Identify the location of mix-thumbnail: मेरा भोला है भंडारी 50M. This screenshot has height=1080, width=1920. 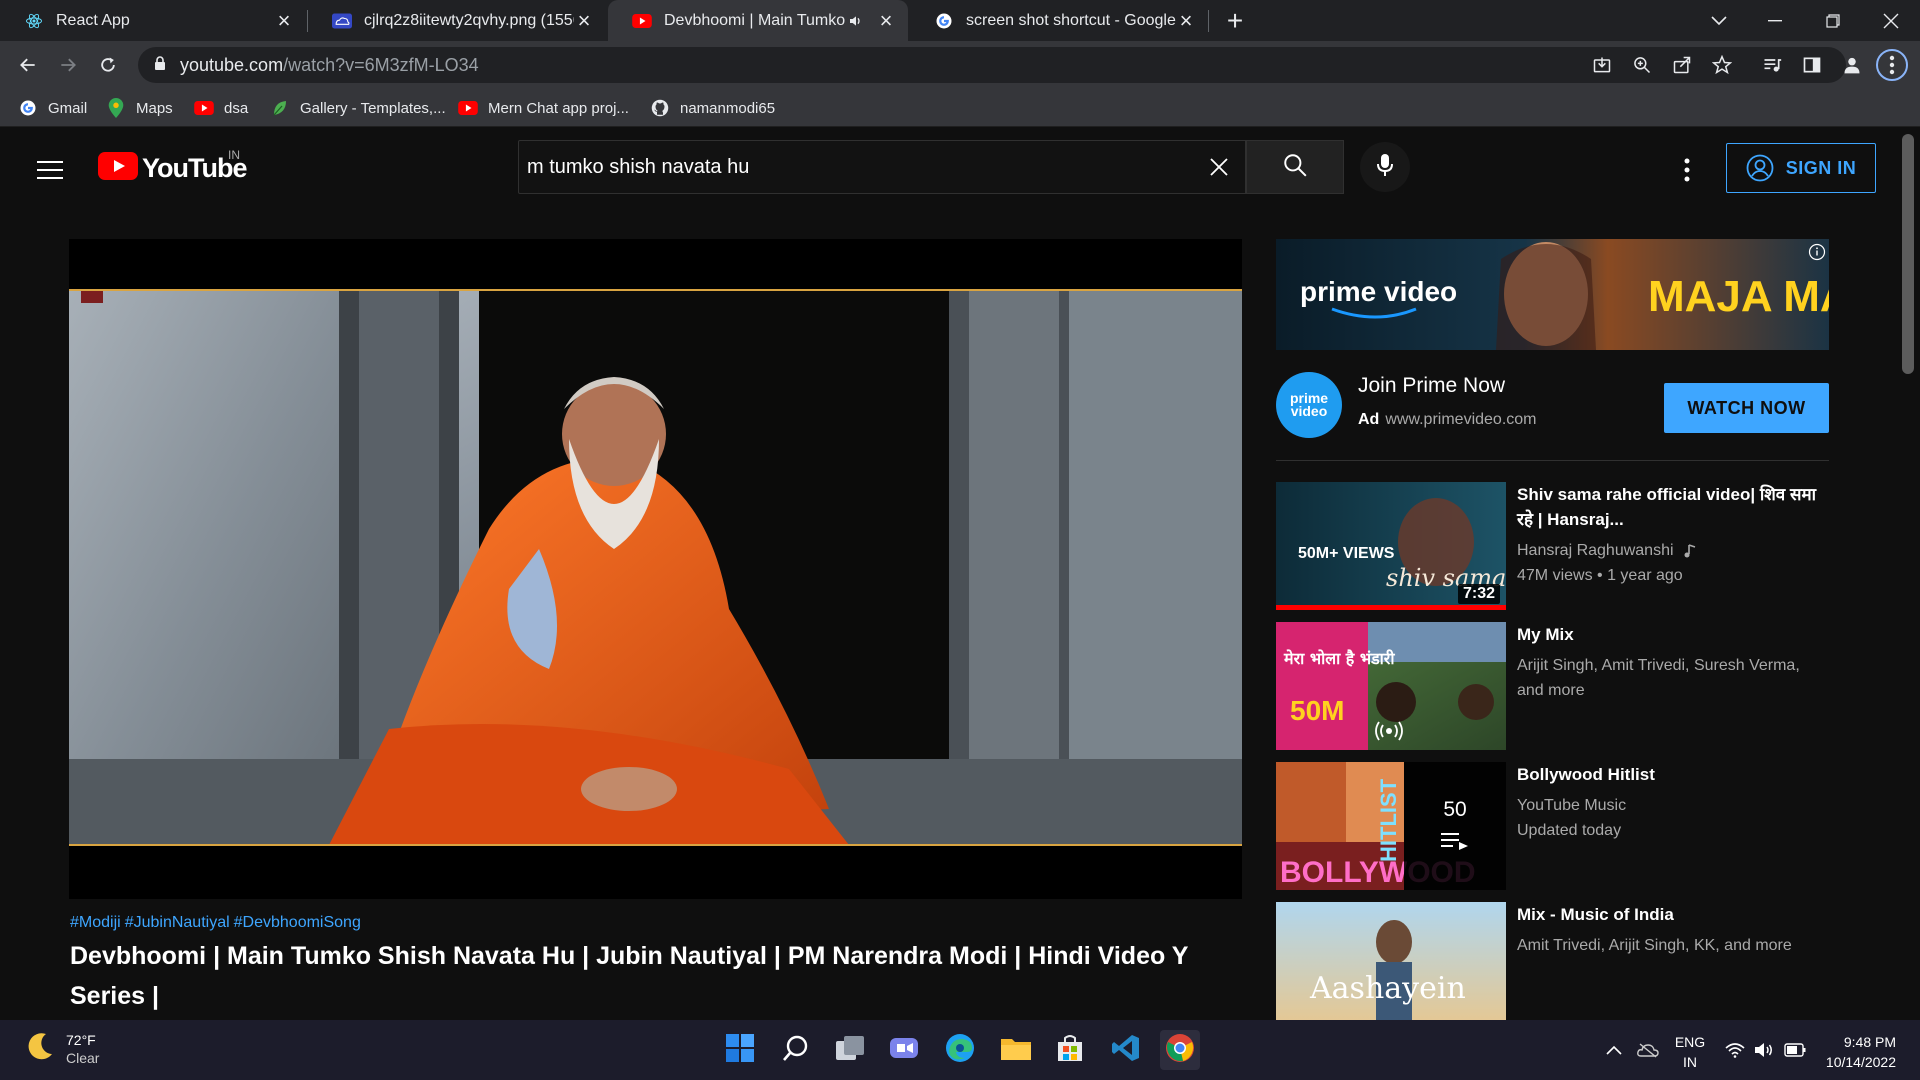
(1391, 686).